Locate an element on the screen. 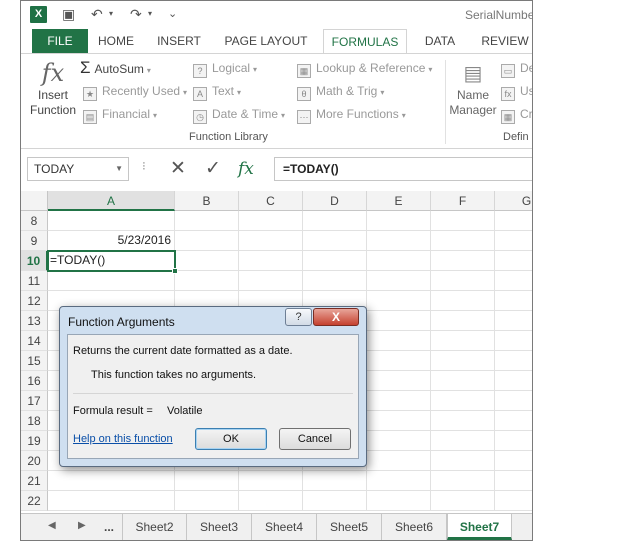 The image size is (620, 548). row-header-19: 19 is located at coordinates (34, 441).